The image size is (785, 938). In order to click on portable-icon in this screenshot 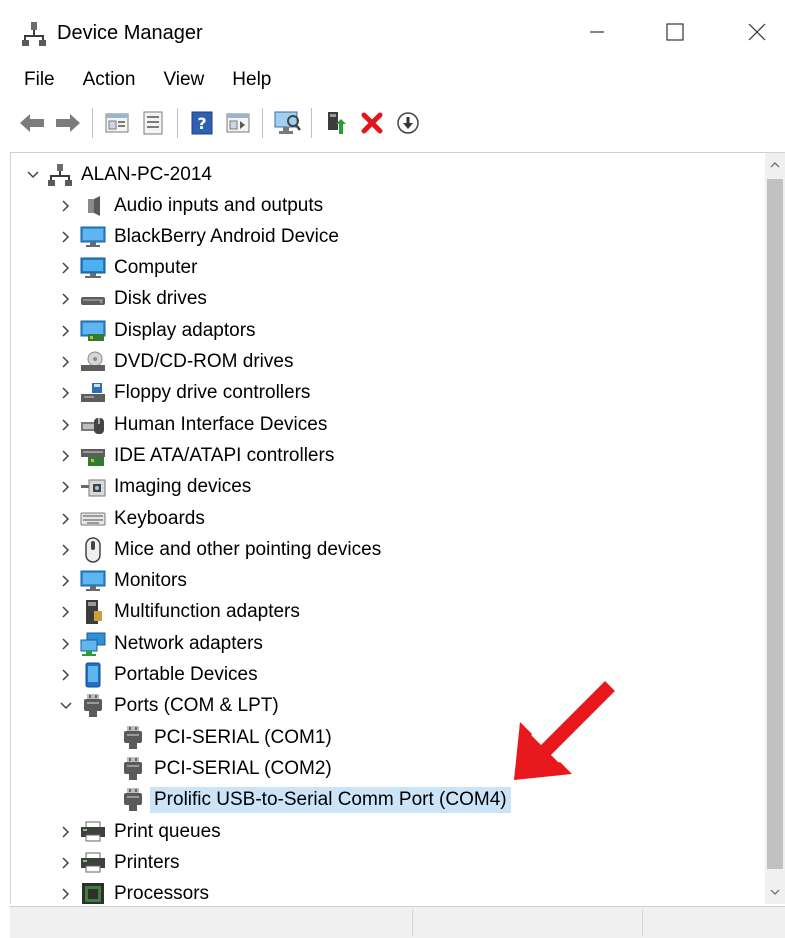, I will do `click(93, 675)`.